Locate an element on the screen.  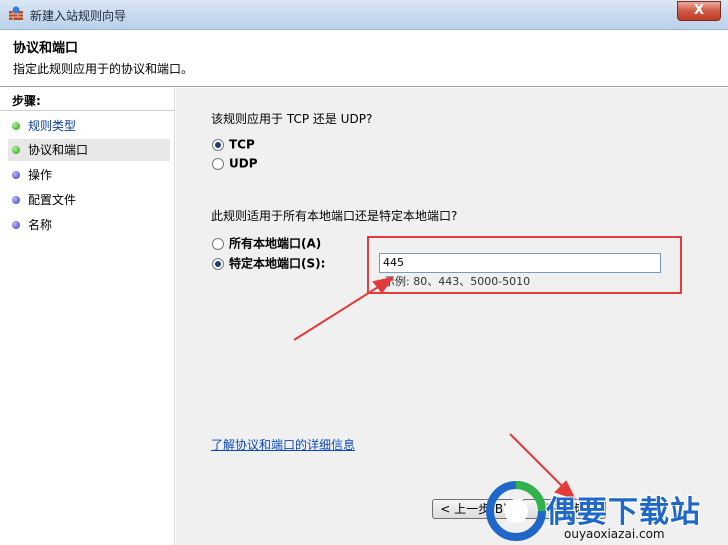
step-label: 规则类型 is located at coordinates (52, 126).